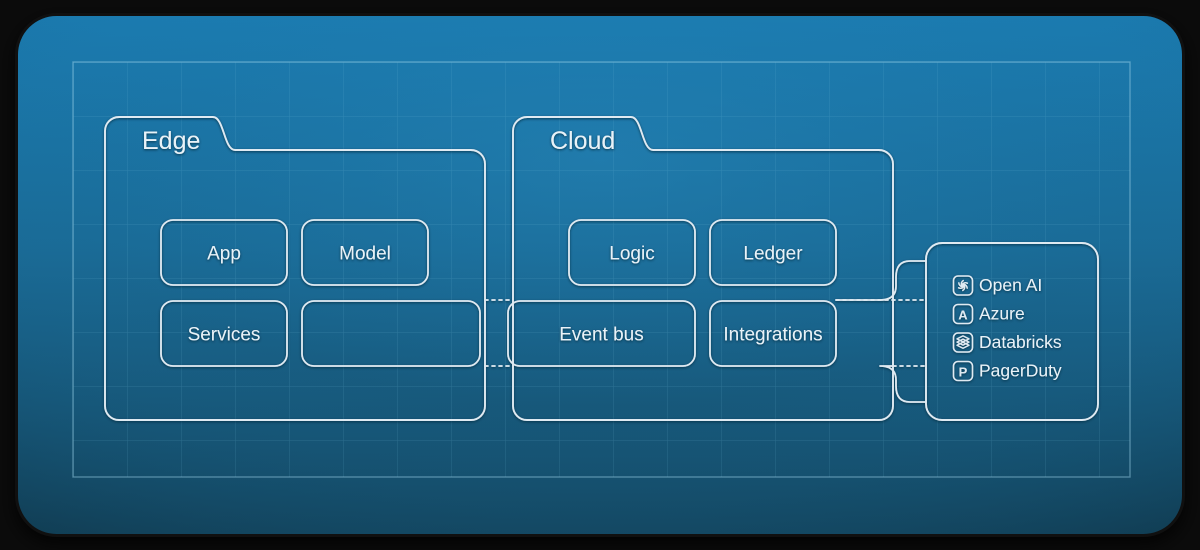 The height and width of the screenshot is (550, 1200). What do you see at coordinates (1002, 314) in the screenshot?
I see `integration-label: Azure` at bounding box center [1002, 314].